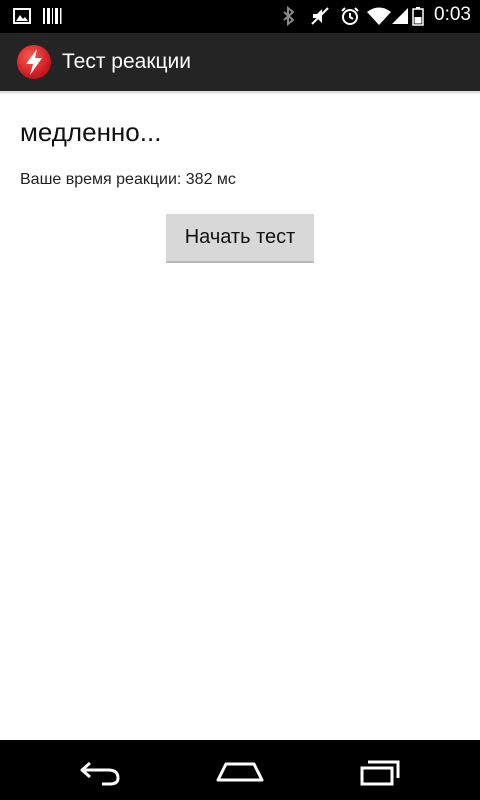 The height and width of the screenshot is (800, 480). I want to click on navigation-bar, so click(240, 770).